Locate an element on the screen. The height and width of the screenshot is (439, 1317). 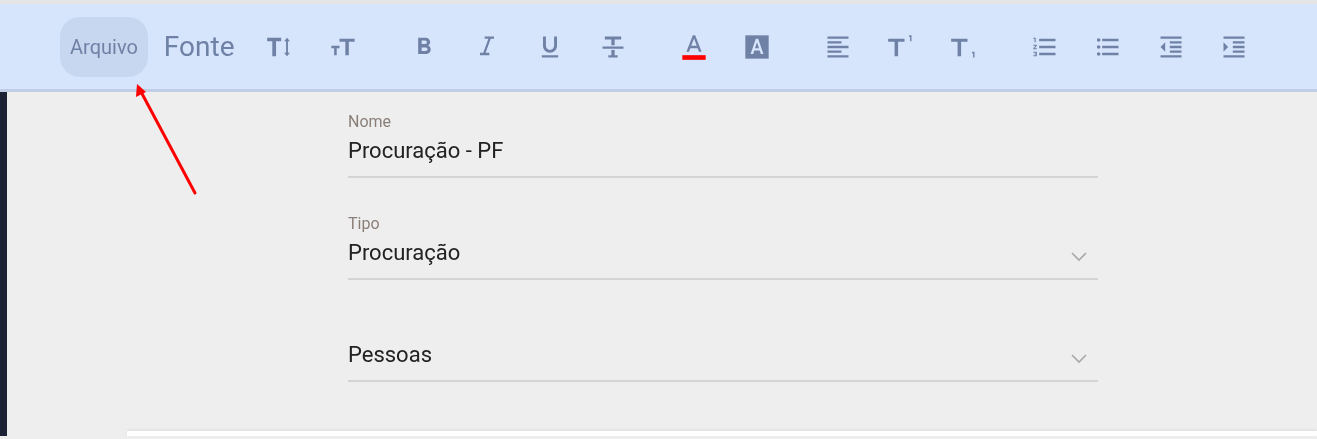
dropdown-field: Tipo Procuração is located at coordinates (723, 229).